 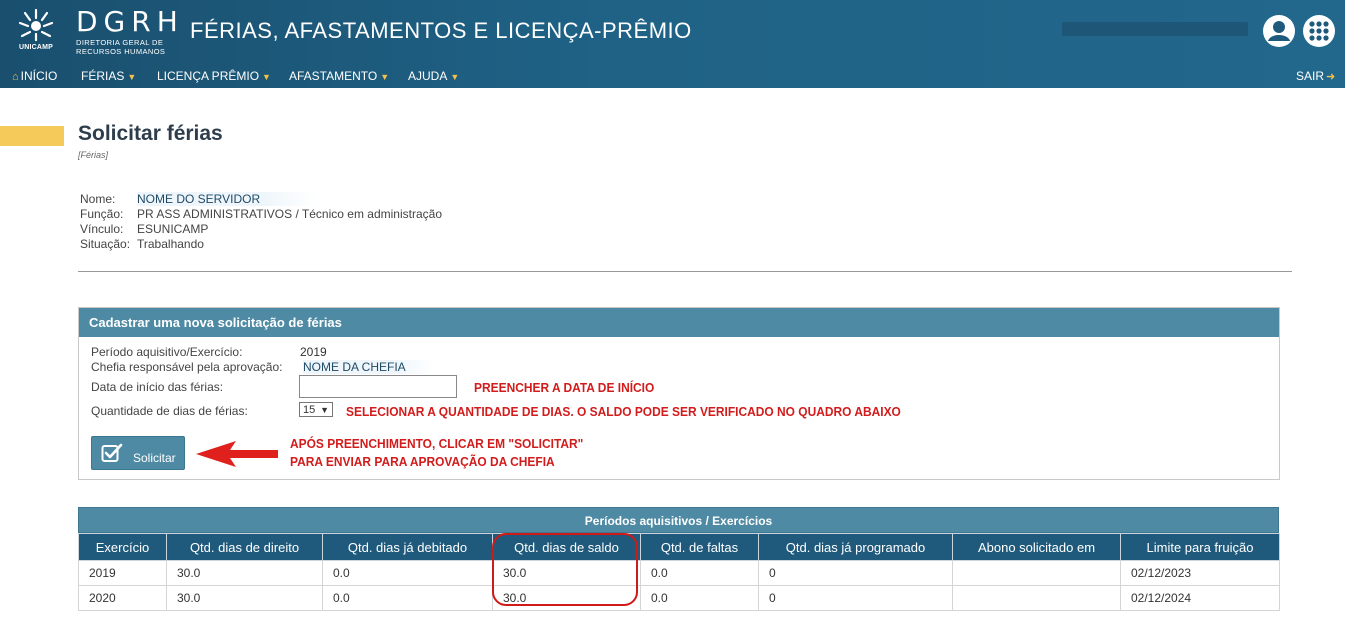 What do you see at coordinates (433, 76) in the screenshot?
I see `nav-ajuda: AJUDA ▼` at bounding box center [433, 76].